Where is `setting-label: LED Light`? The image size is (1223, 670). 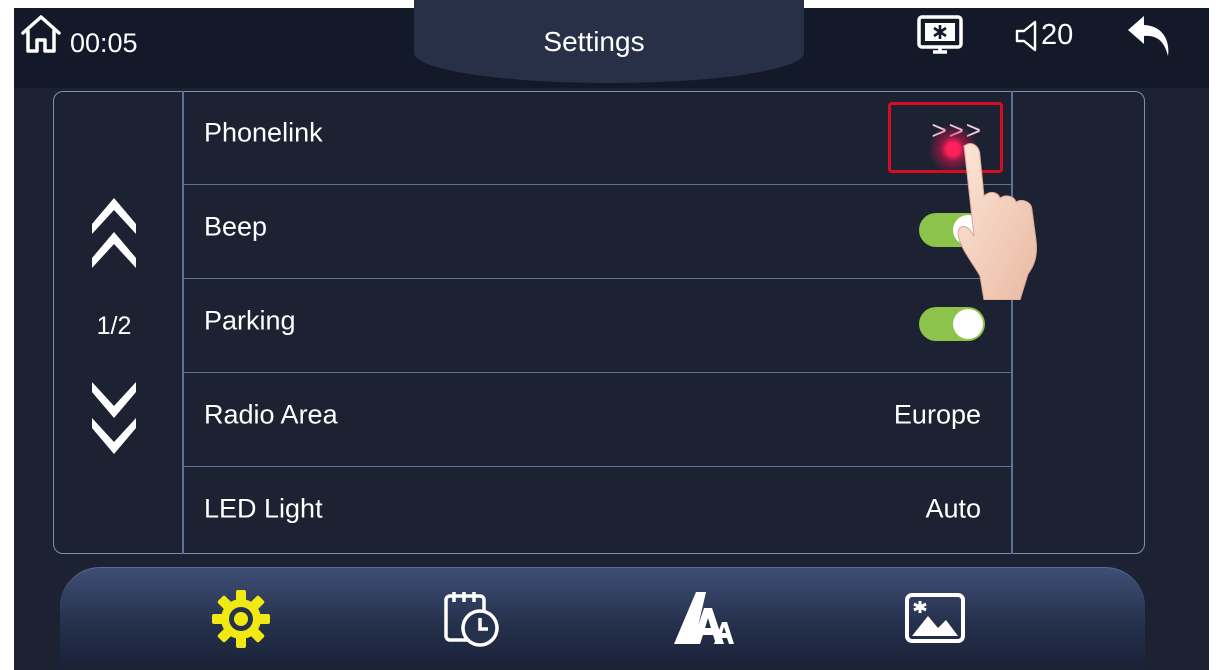 setting-label: LED Light is located at coordinates (263, 508).